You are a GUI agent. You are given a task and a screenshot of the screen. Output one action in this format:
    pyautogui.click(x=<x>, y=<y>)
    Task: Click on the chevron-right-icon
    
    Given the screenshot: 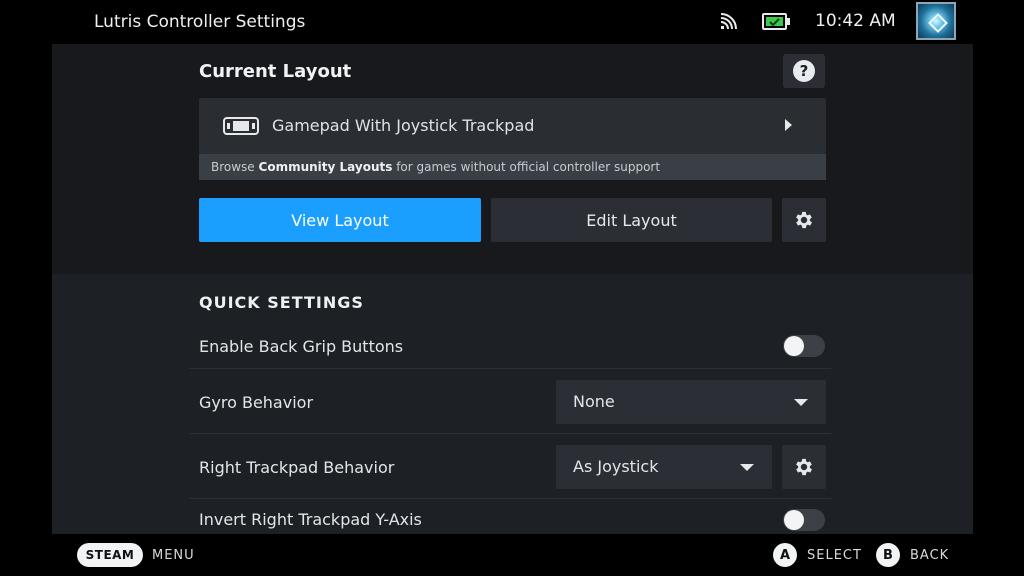 What is the action you would take?
    pyautogui.click(x=788, y=125)
    